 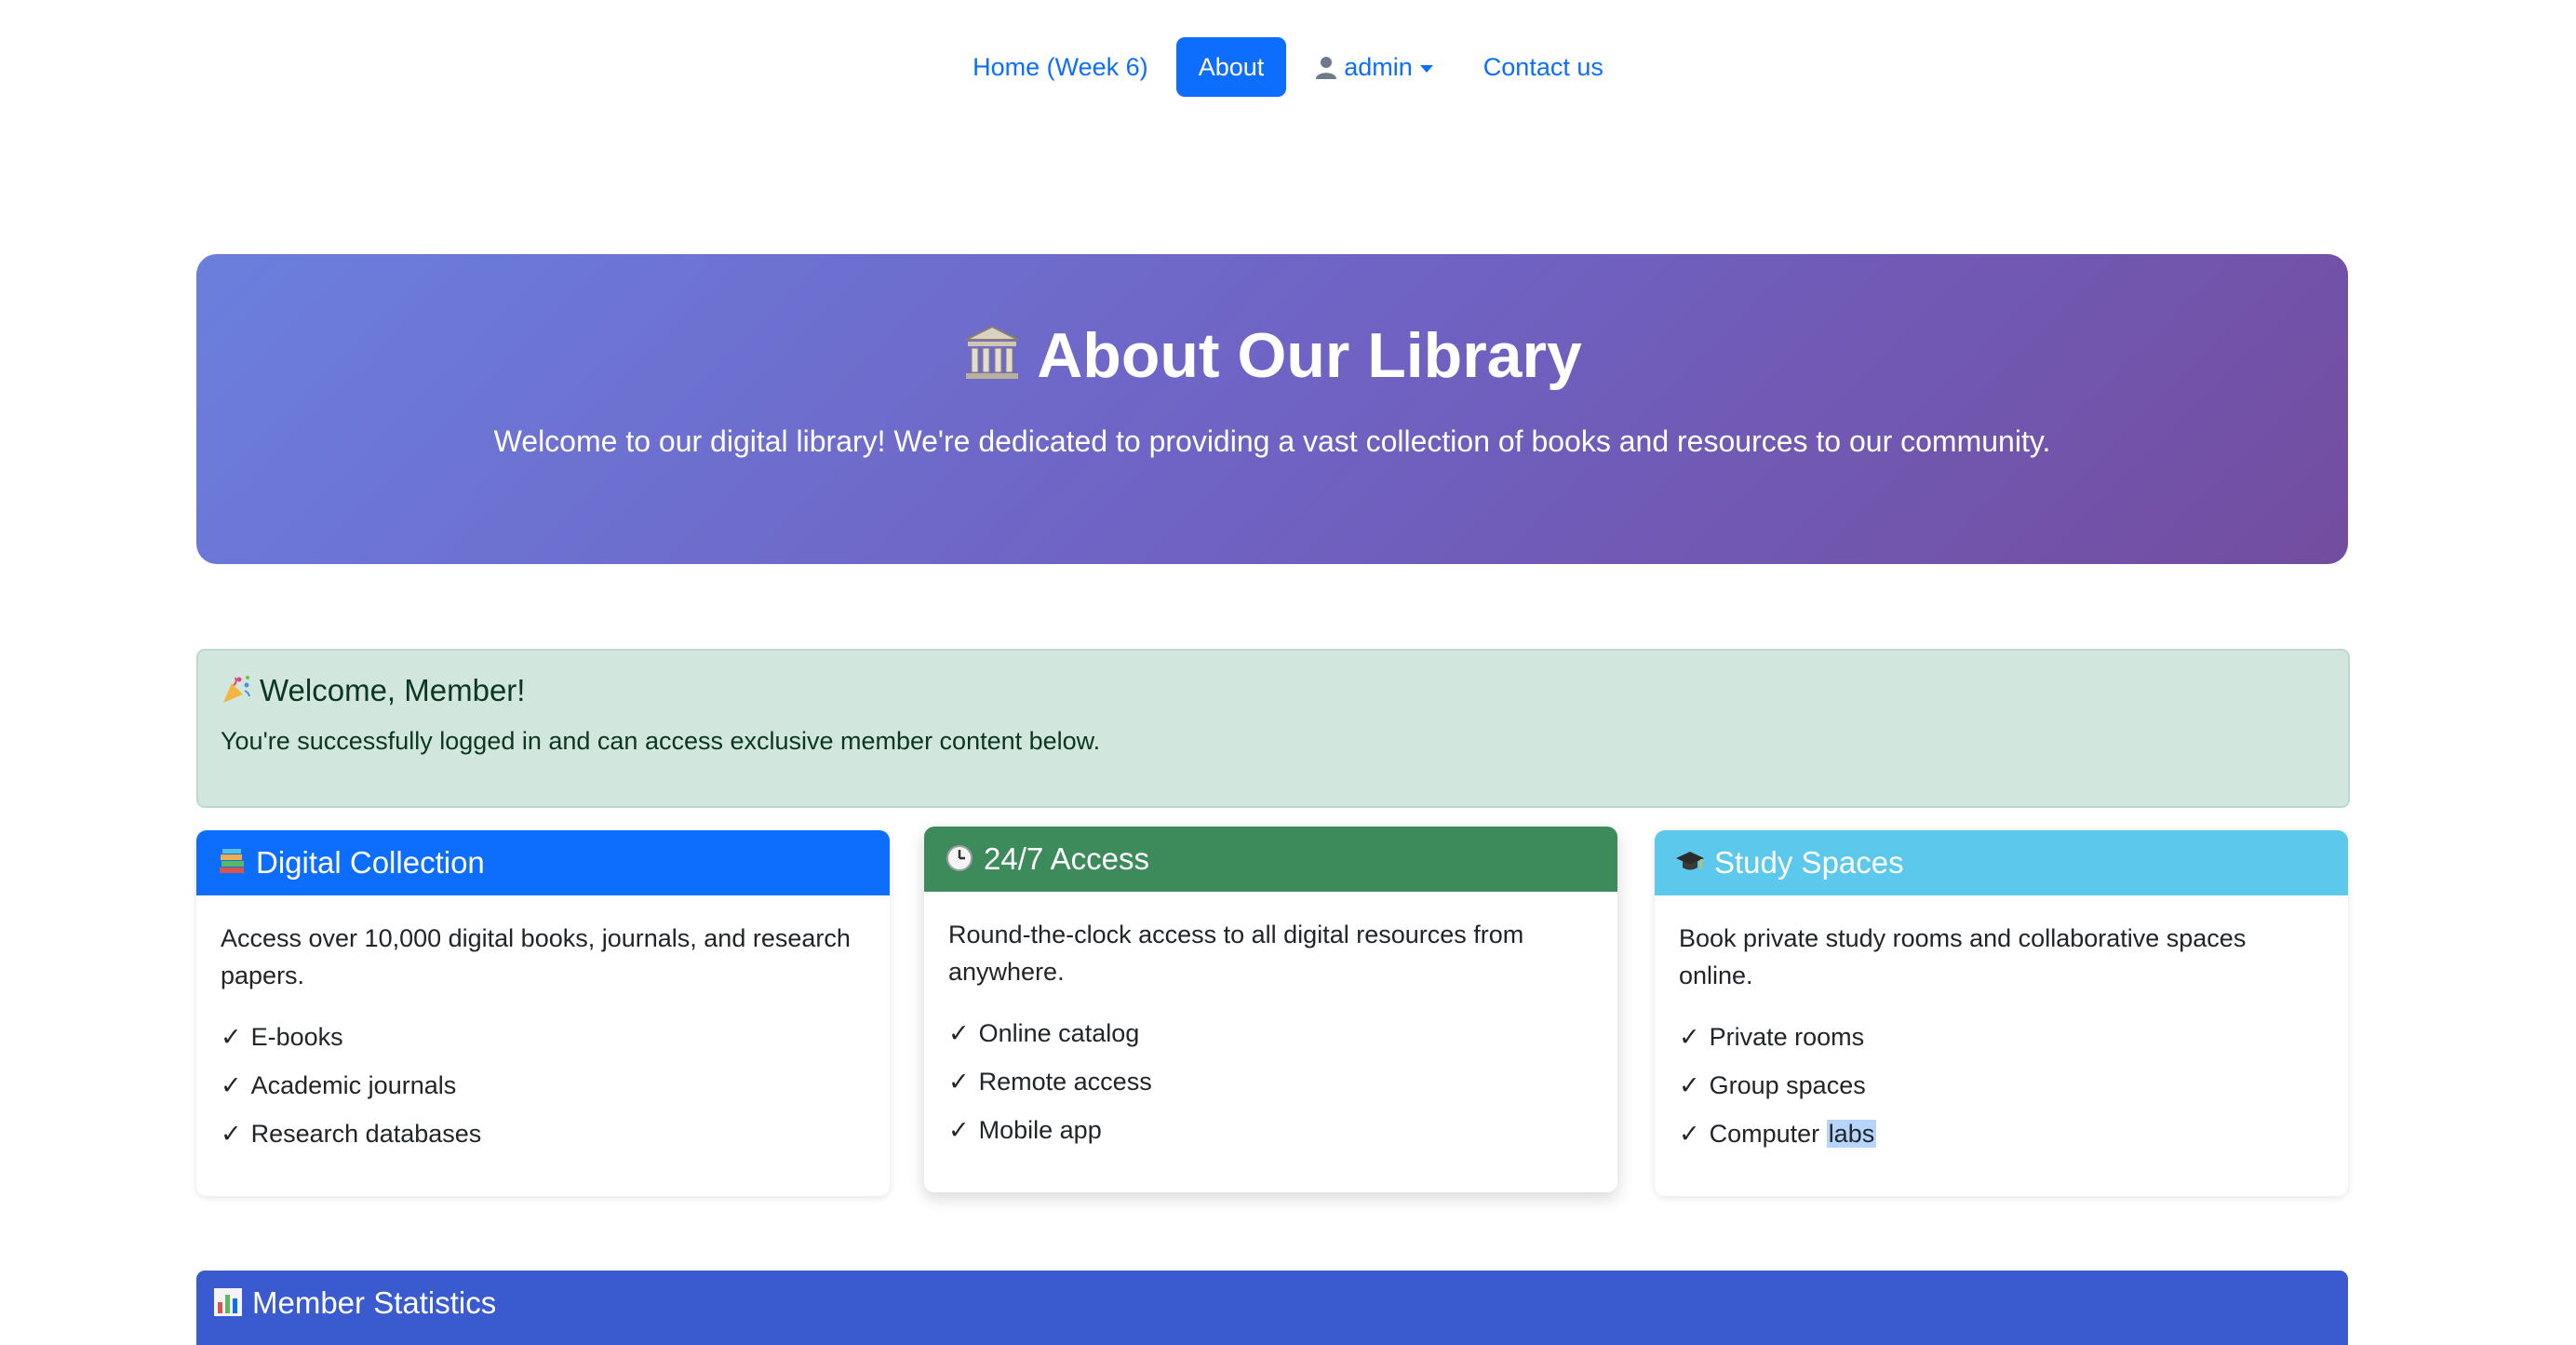 I want to click on list-item-label: E-books, so click(x=296, y=1037).